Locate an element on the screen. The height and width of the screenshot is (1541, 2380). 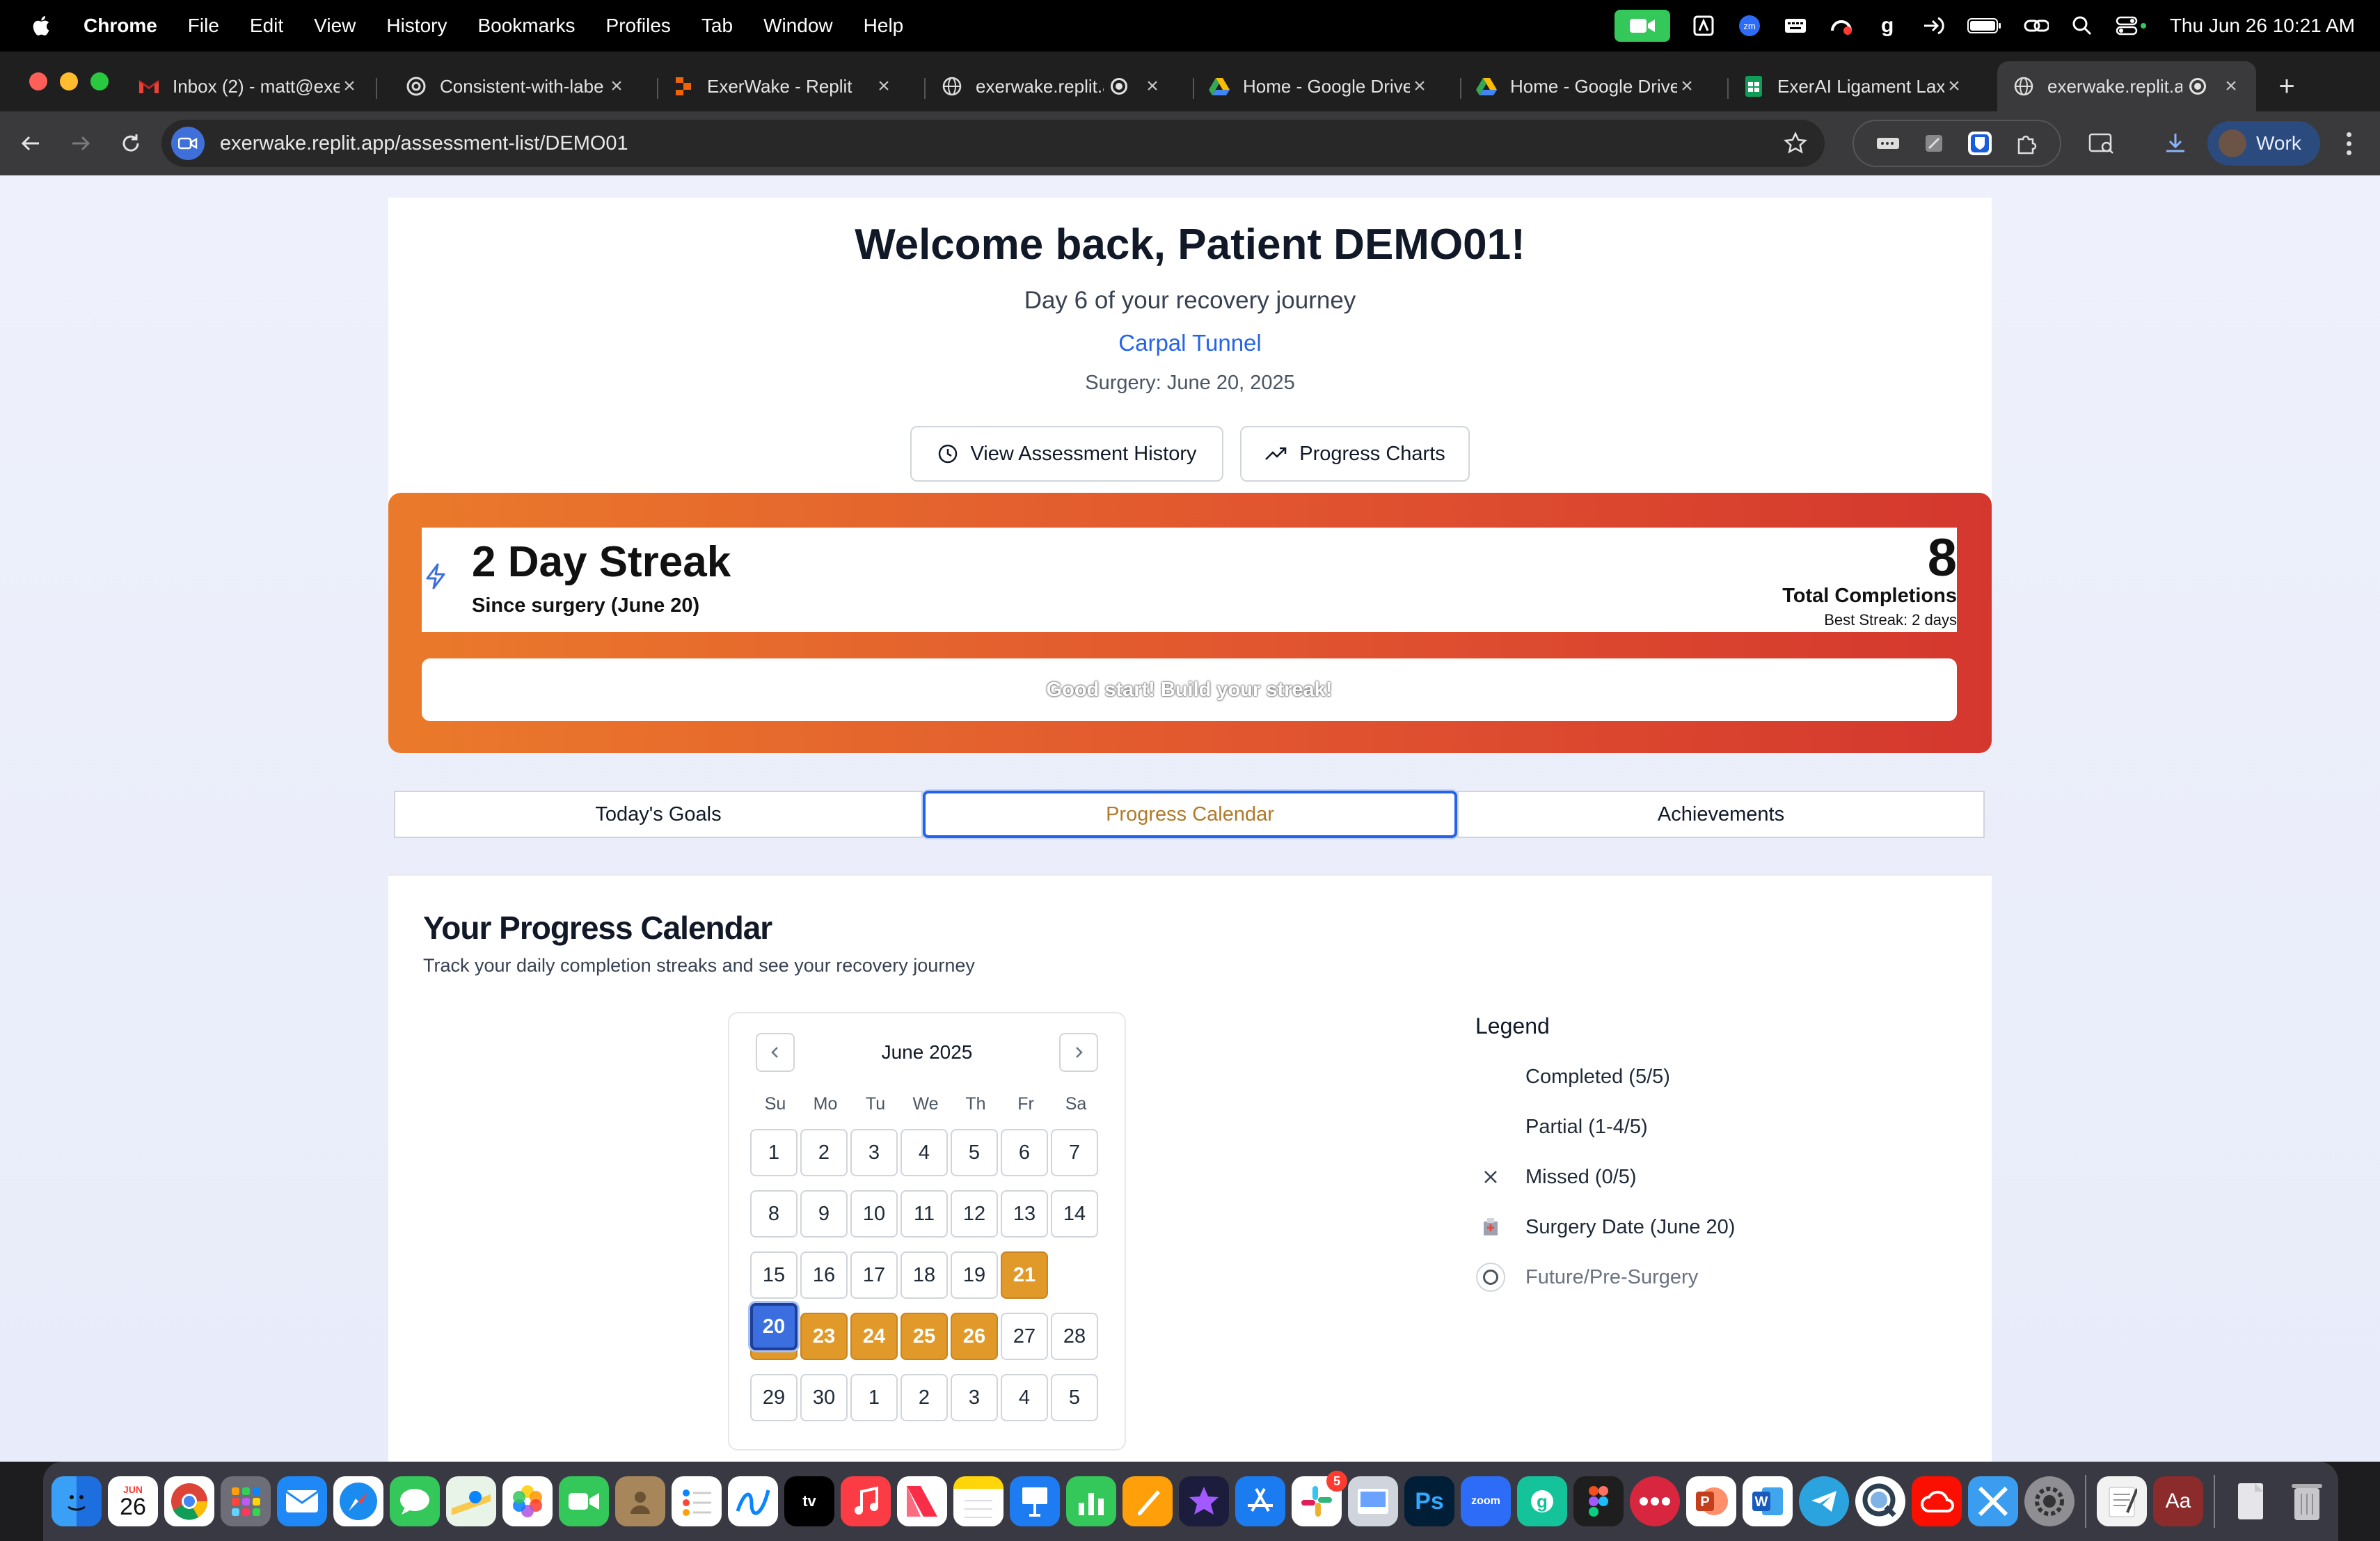
grammarly-icon: g is located at coordinates (1887, 25).